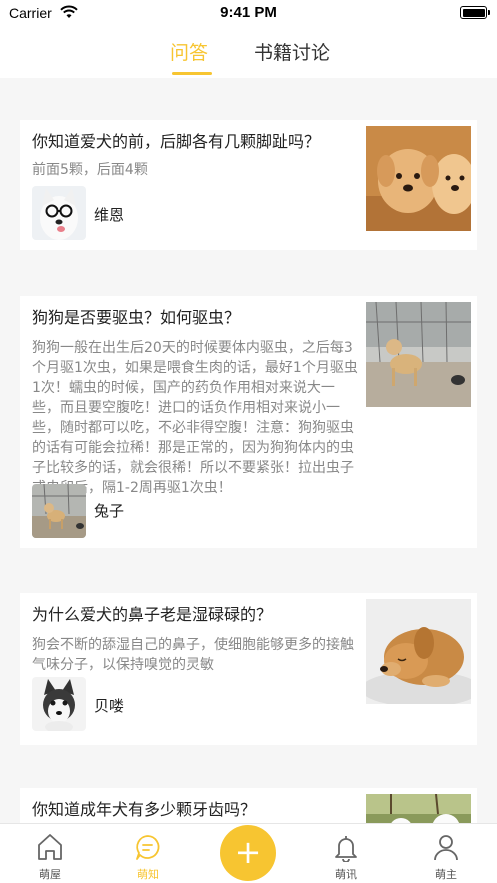 This screenshot has height=883, width=497. I want to click on post-title: 为什么爱犬的鼻子老是湿碌碌的？, so click(152, 614).